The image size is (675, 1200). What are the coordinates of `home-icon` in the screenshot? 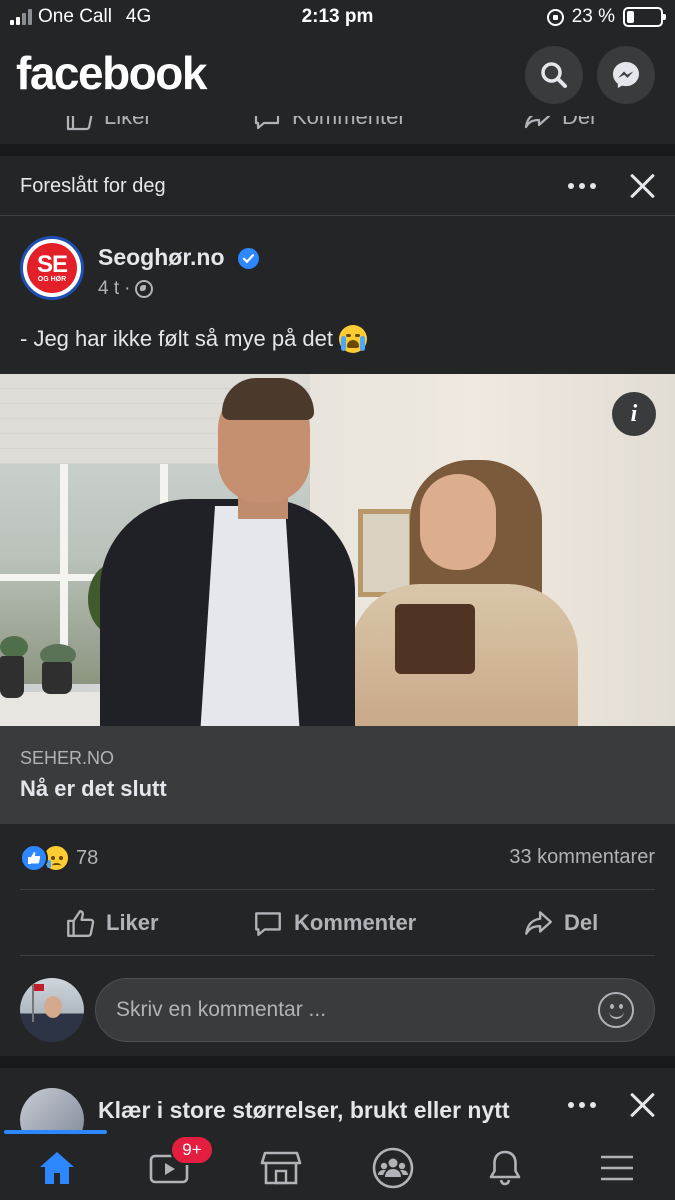 It's located at (57, 1168).